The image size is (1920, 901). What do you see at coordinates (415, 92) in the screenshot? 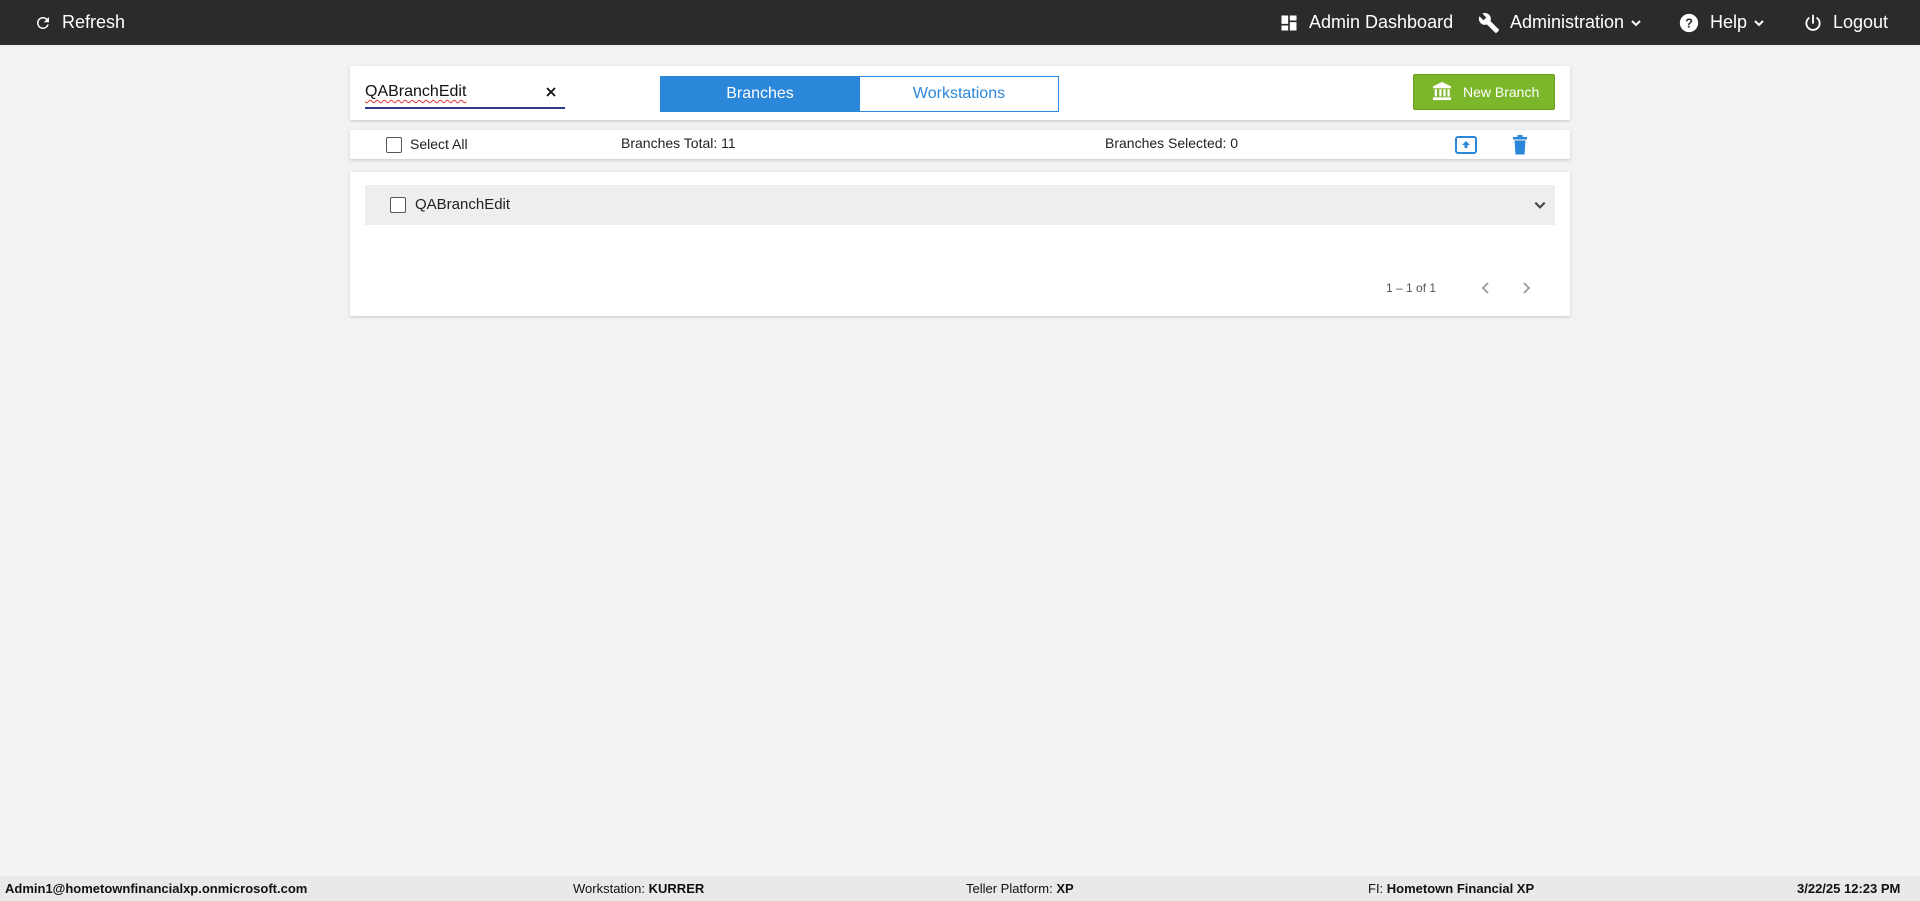
I see `search-value: QABranchEdit` at bounding box center [415, 92].